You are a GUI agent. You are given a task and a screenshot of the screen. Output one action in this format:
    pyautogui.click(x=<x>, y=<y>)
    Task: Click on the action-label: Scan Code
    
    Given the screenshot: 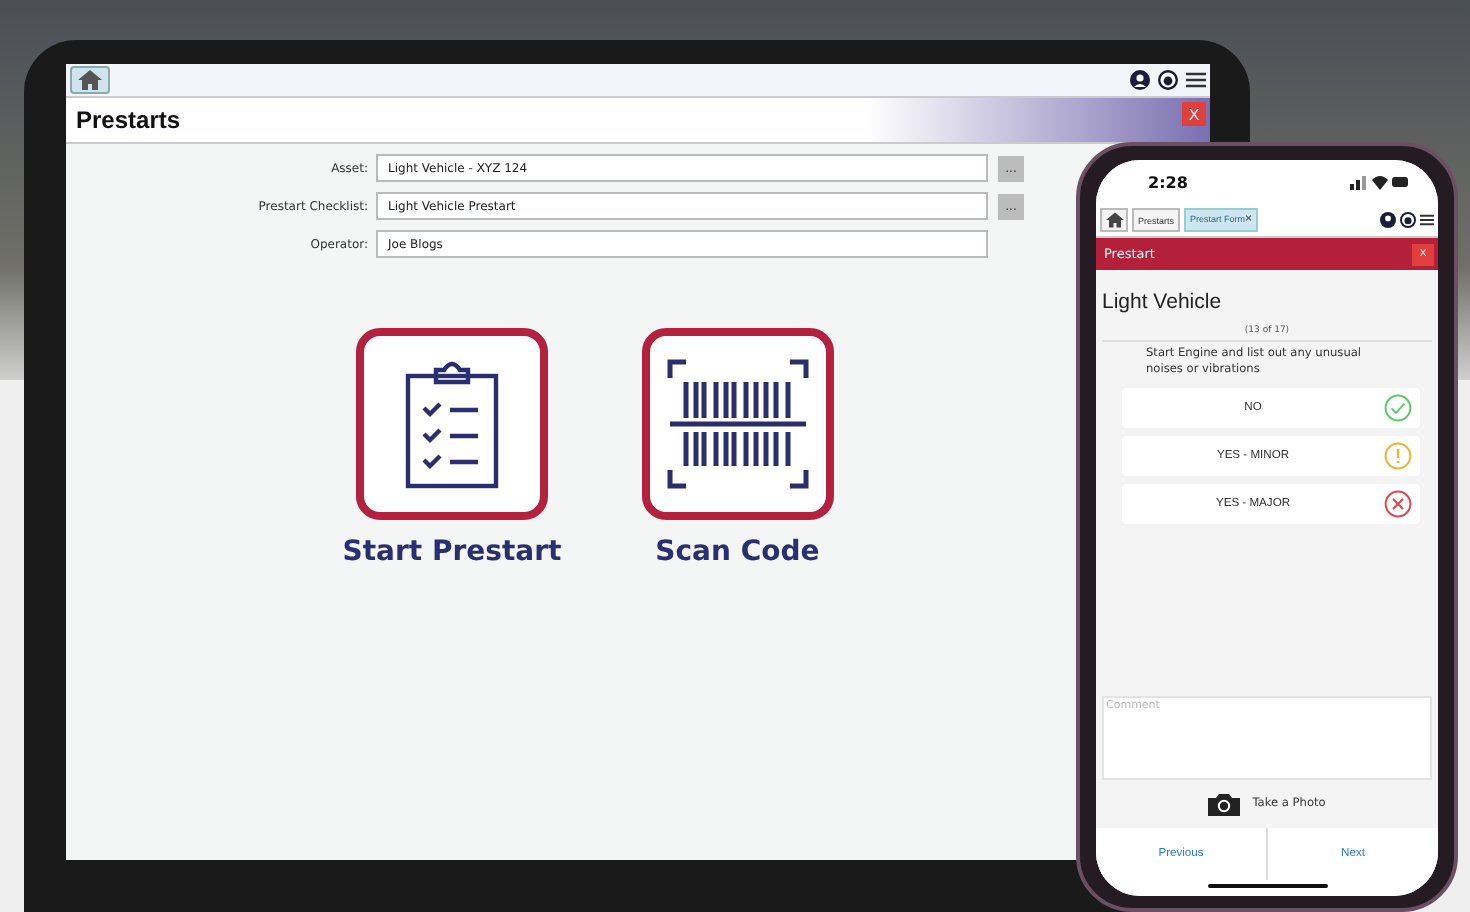 What is the action you would take?
    pyautogui.click(x=737, y=552)
    